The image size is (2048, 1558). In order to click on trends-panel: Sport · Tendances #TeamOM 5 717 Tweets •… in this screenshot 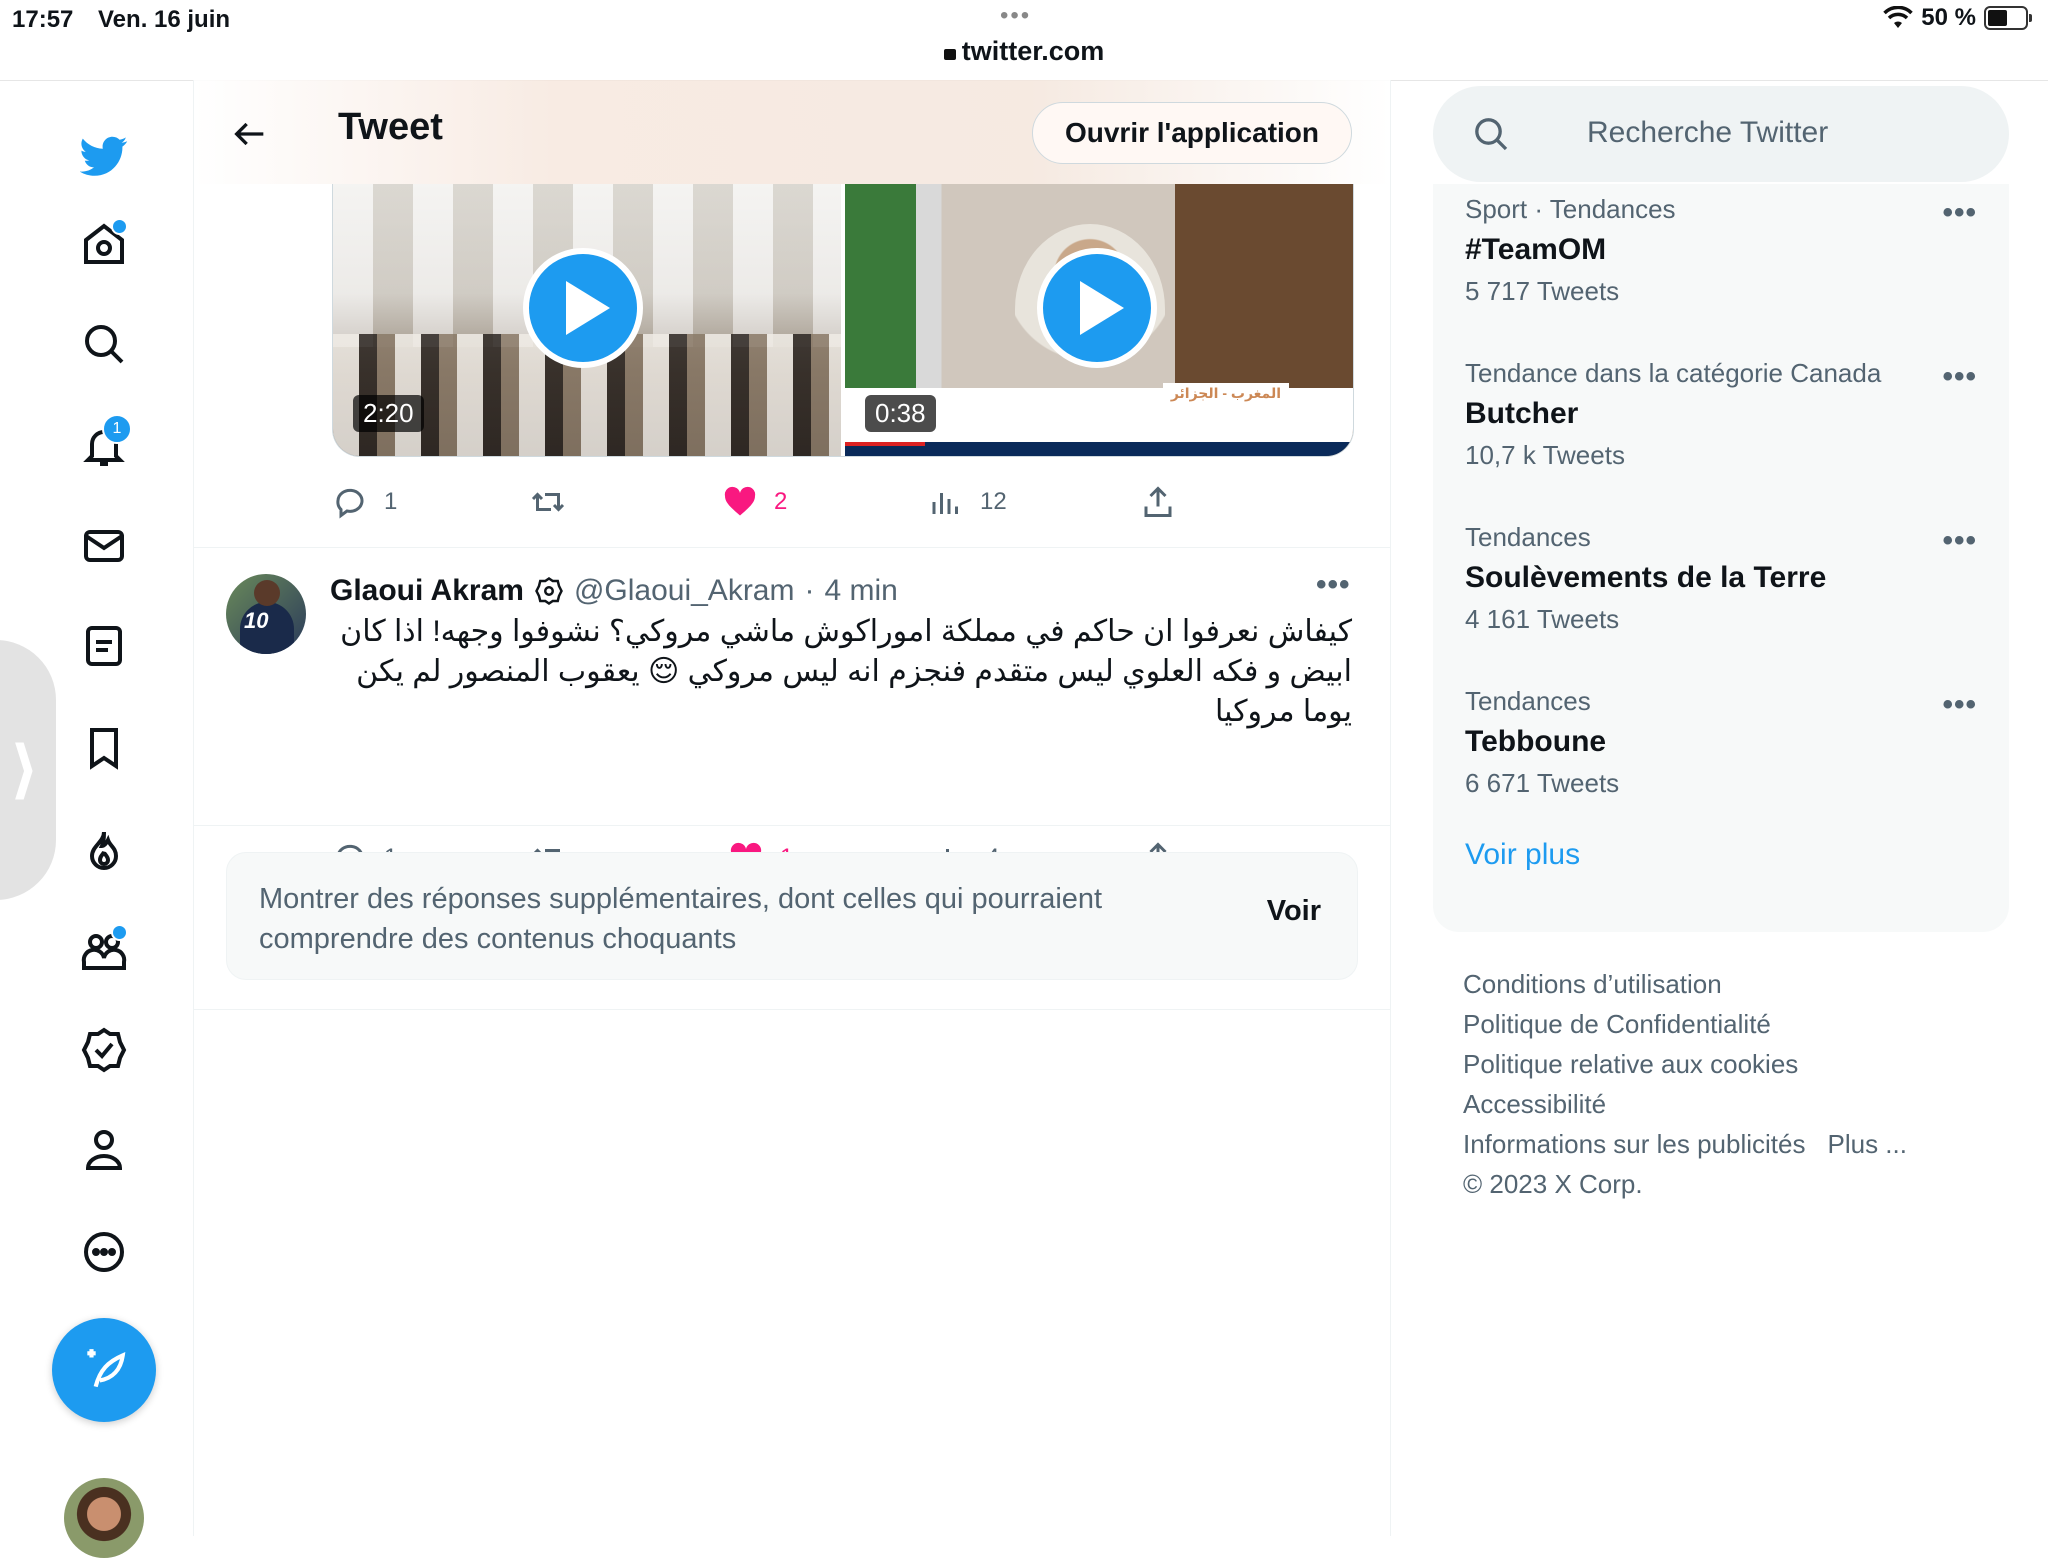, I will do `click(1721, 558)`.